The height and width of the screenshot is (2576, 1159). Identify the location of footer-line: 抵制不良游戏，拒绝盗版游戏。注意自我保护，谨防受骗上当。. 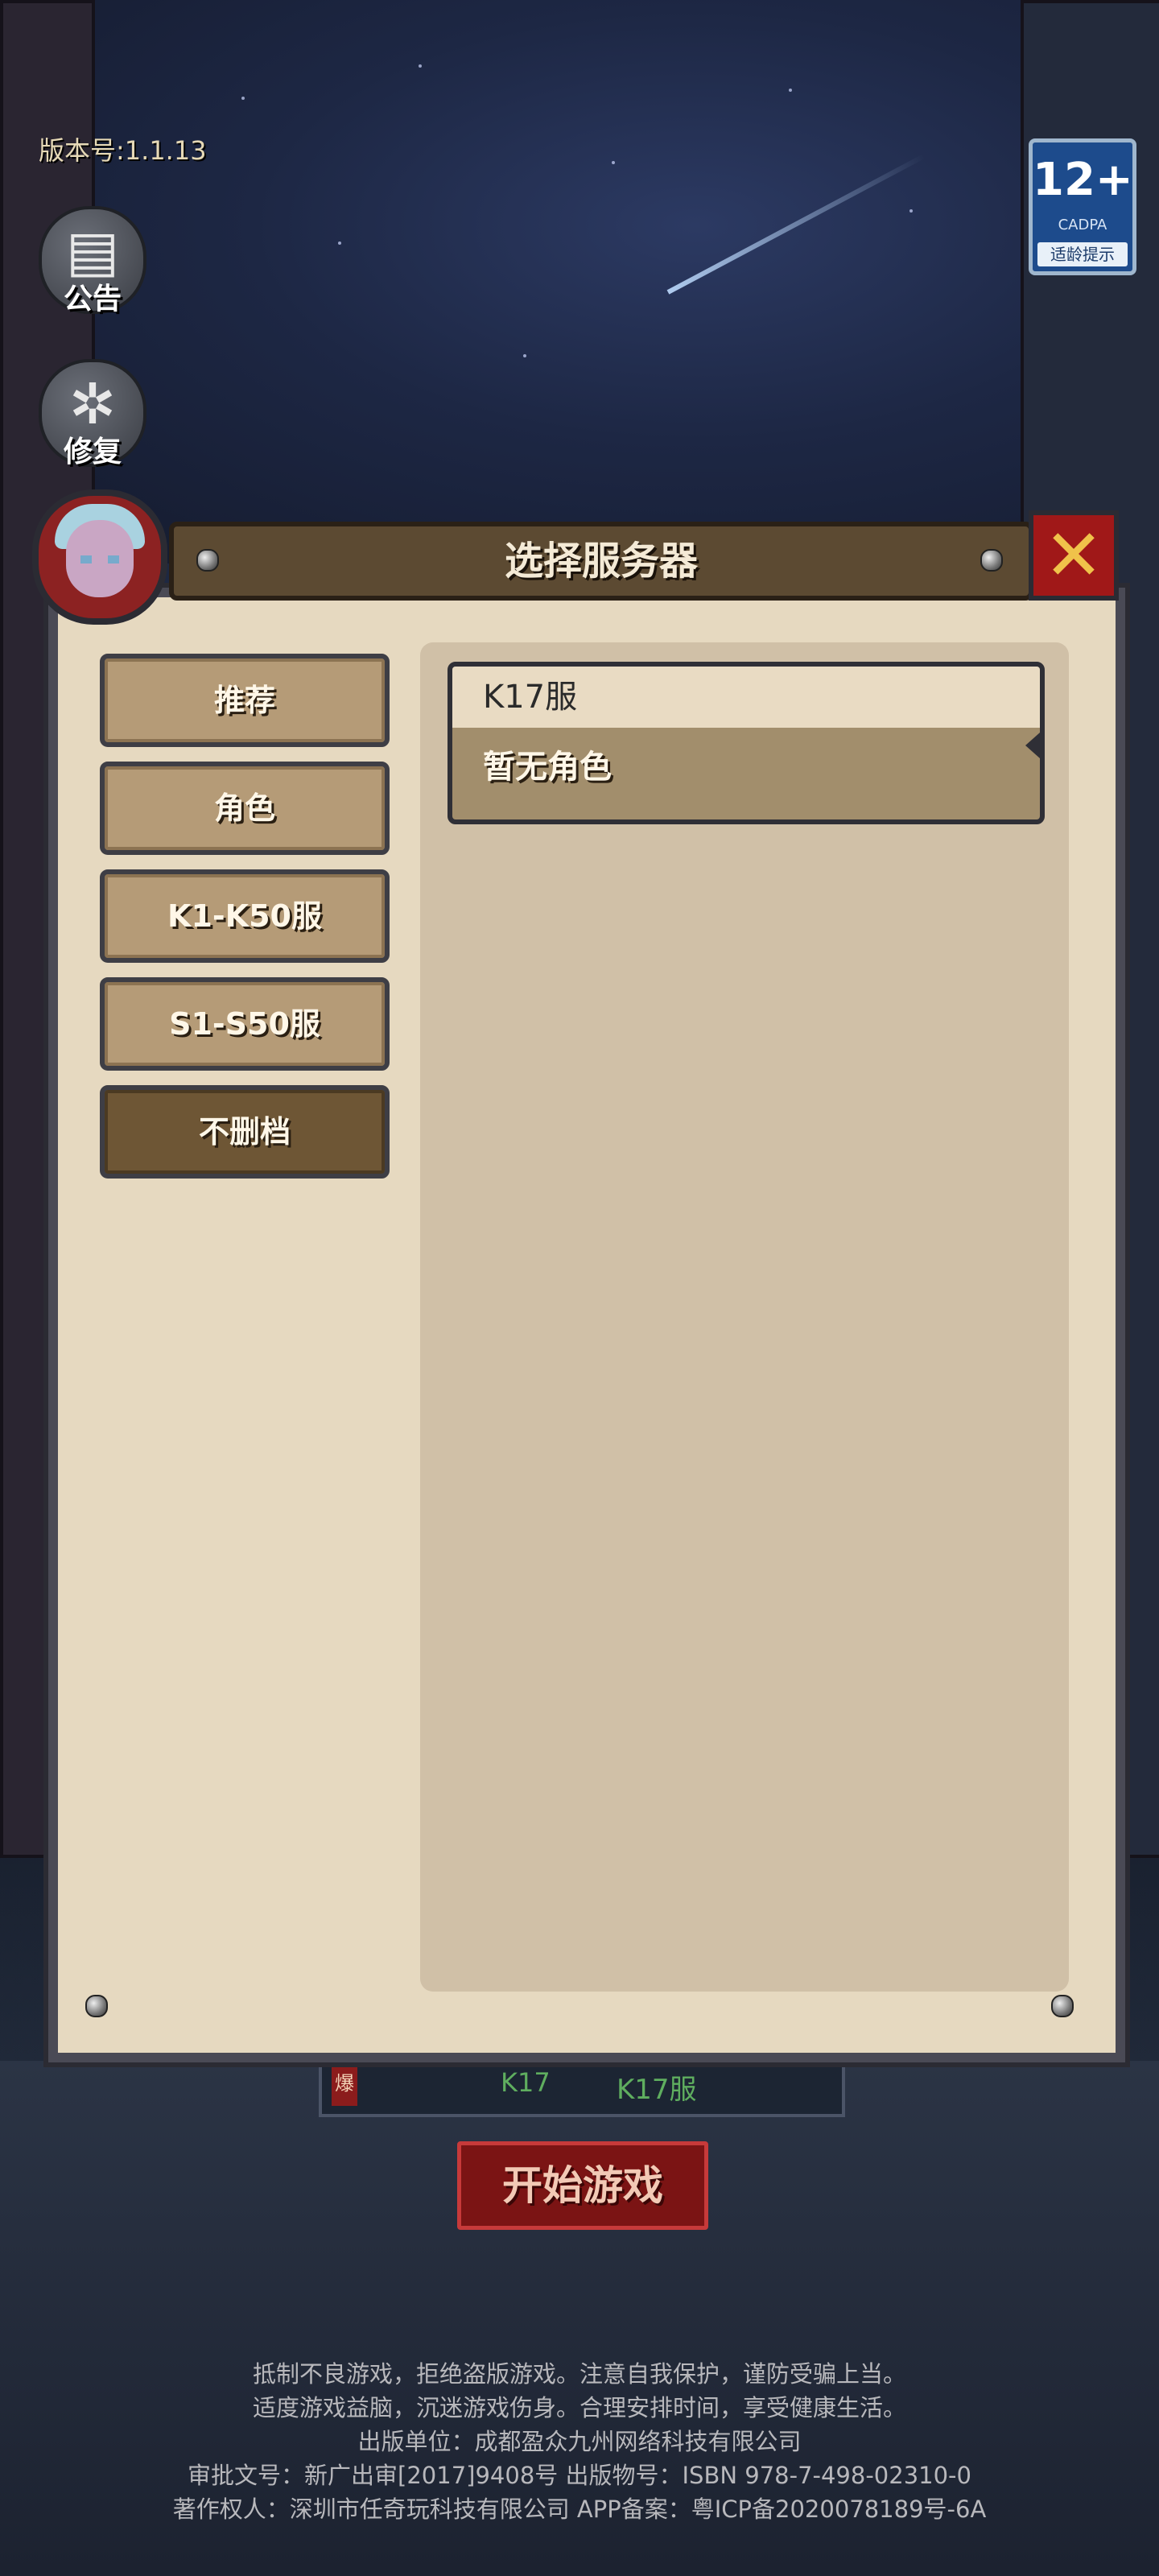
(579, 2374).